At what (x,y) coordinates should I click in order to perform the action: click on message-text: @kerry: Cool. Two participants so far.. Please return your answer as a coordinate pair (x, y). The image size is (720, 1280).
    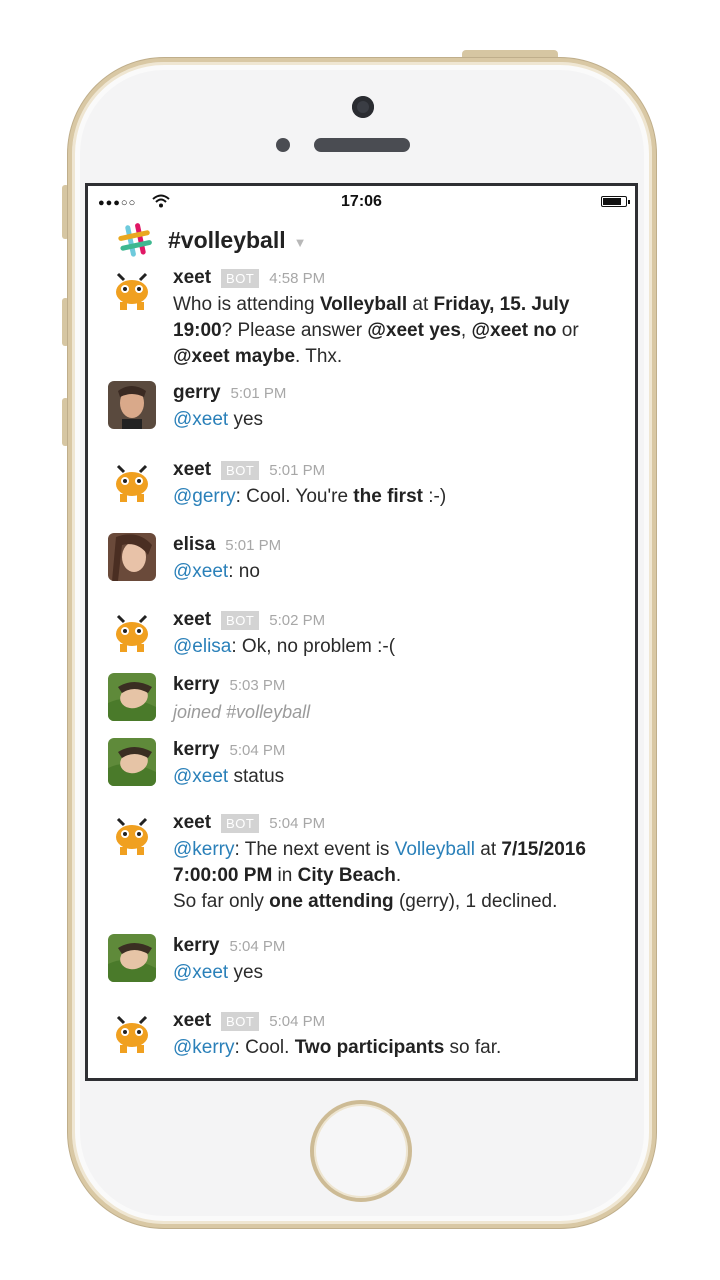
    Looking at the image, I should click on (337, 1047).